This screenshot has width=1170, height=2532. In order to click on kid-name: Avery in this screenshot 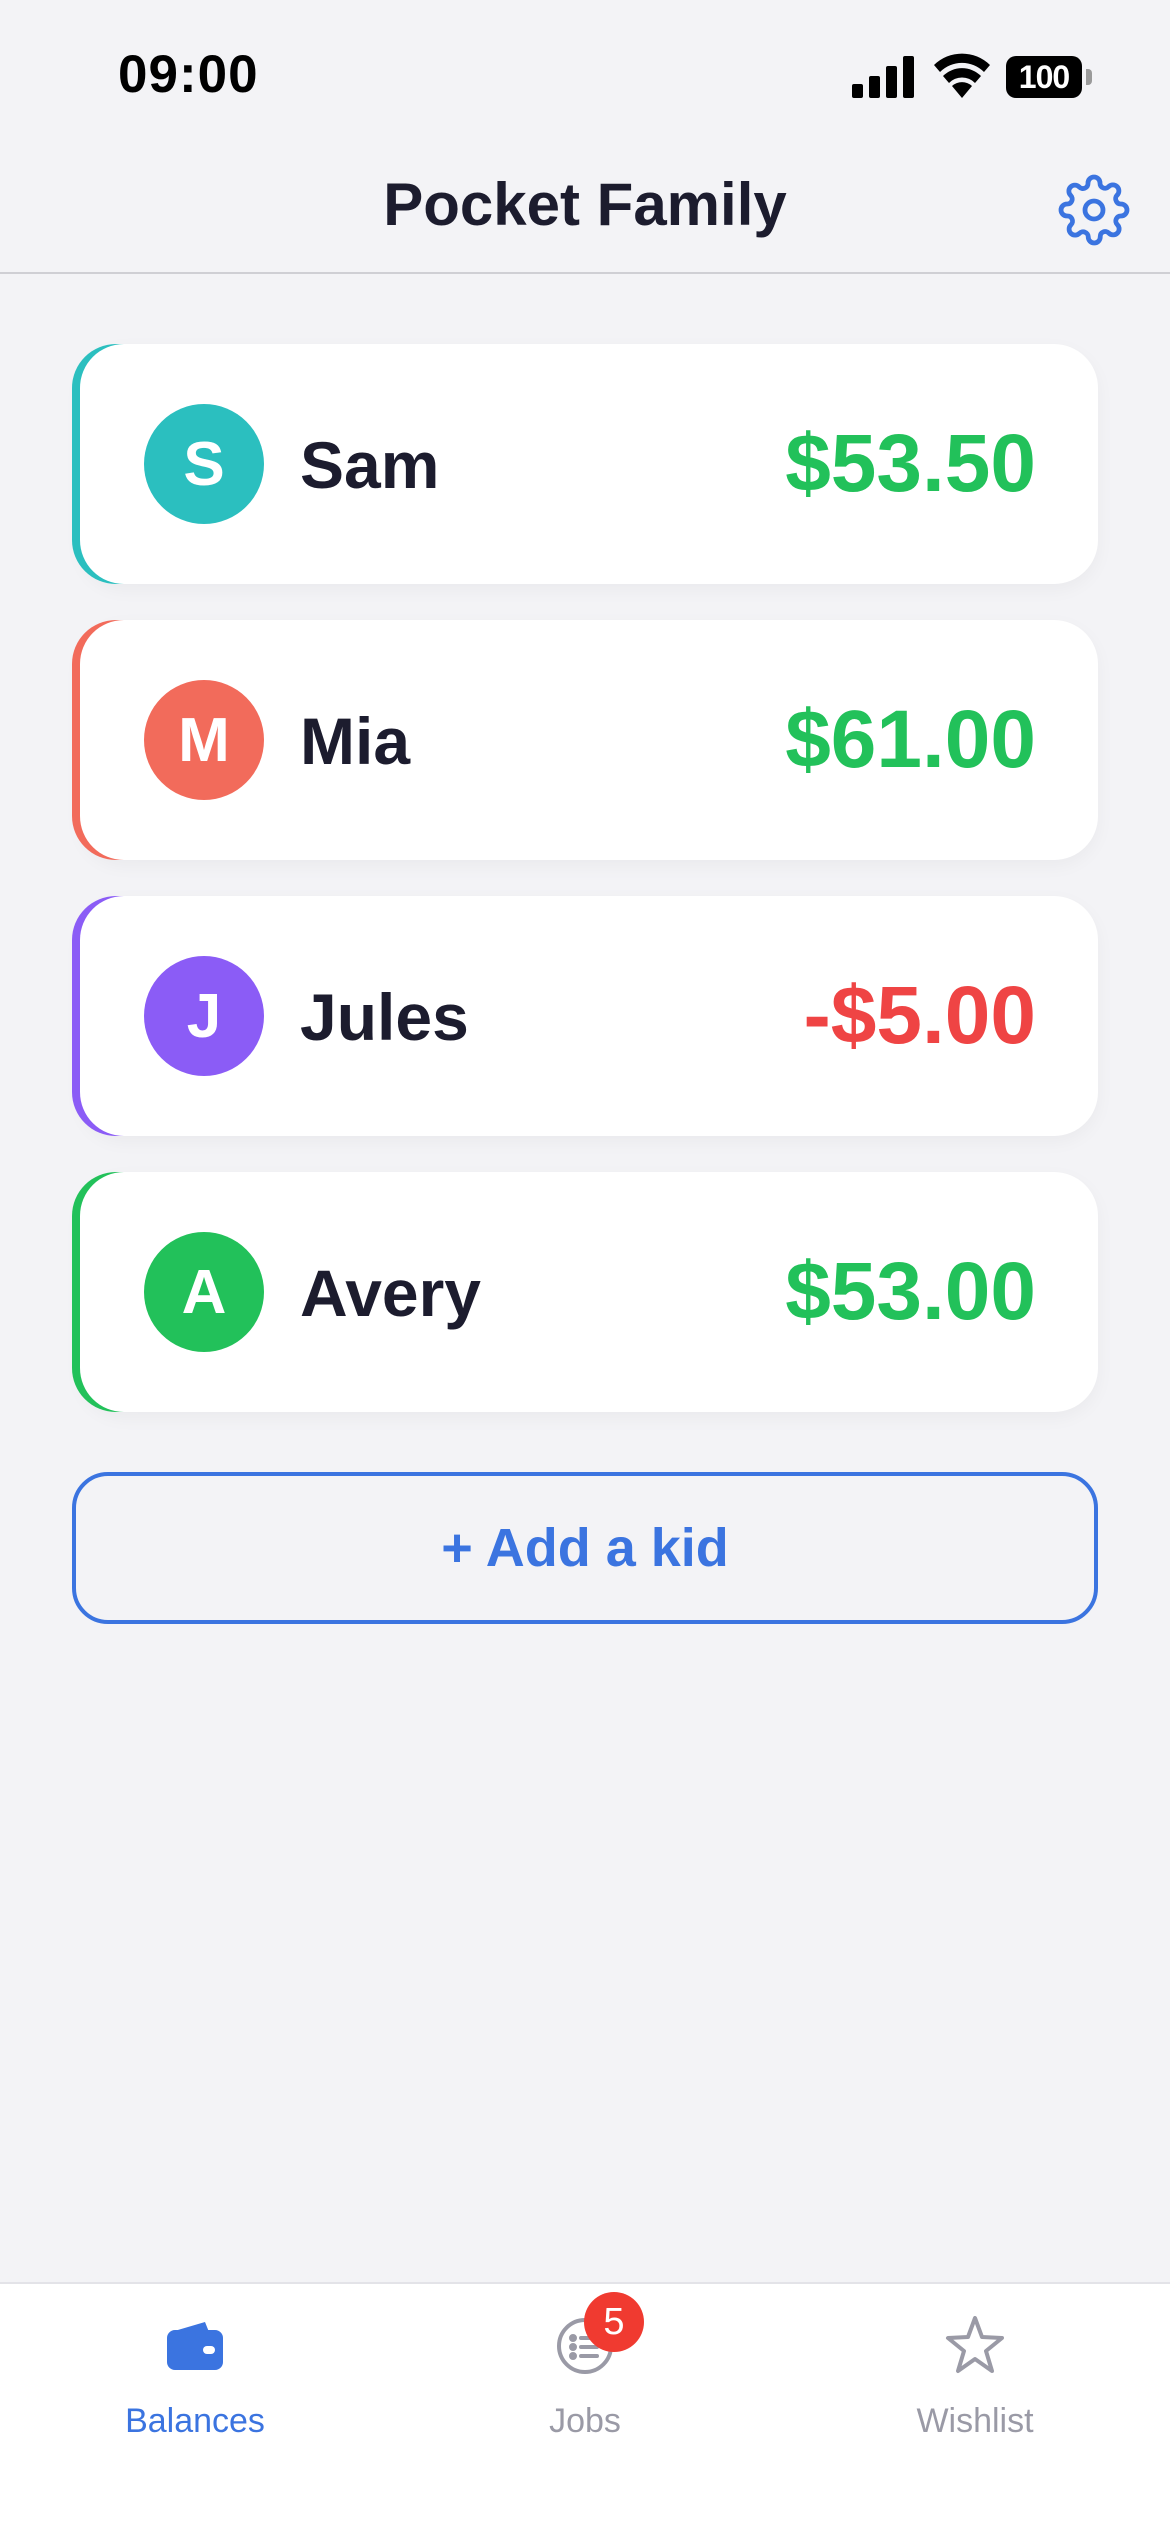, I will do `click(391, 1293)`.